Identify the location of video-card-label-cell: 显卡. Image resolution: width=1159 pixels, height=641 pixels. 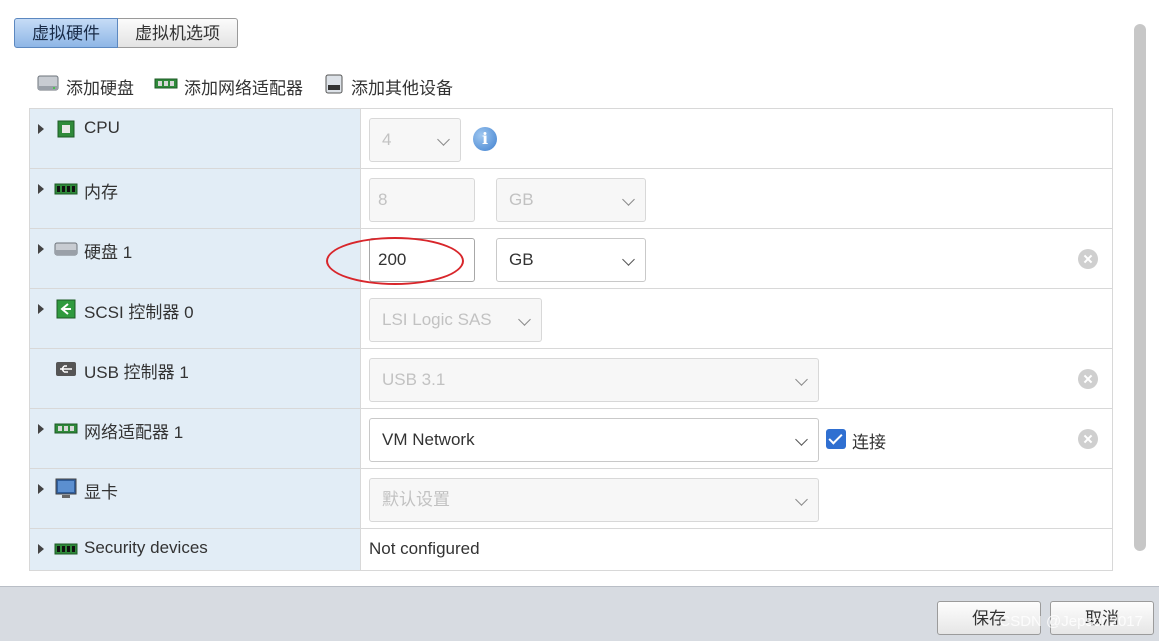
(195, 498).